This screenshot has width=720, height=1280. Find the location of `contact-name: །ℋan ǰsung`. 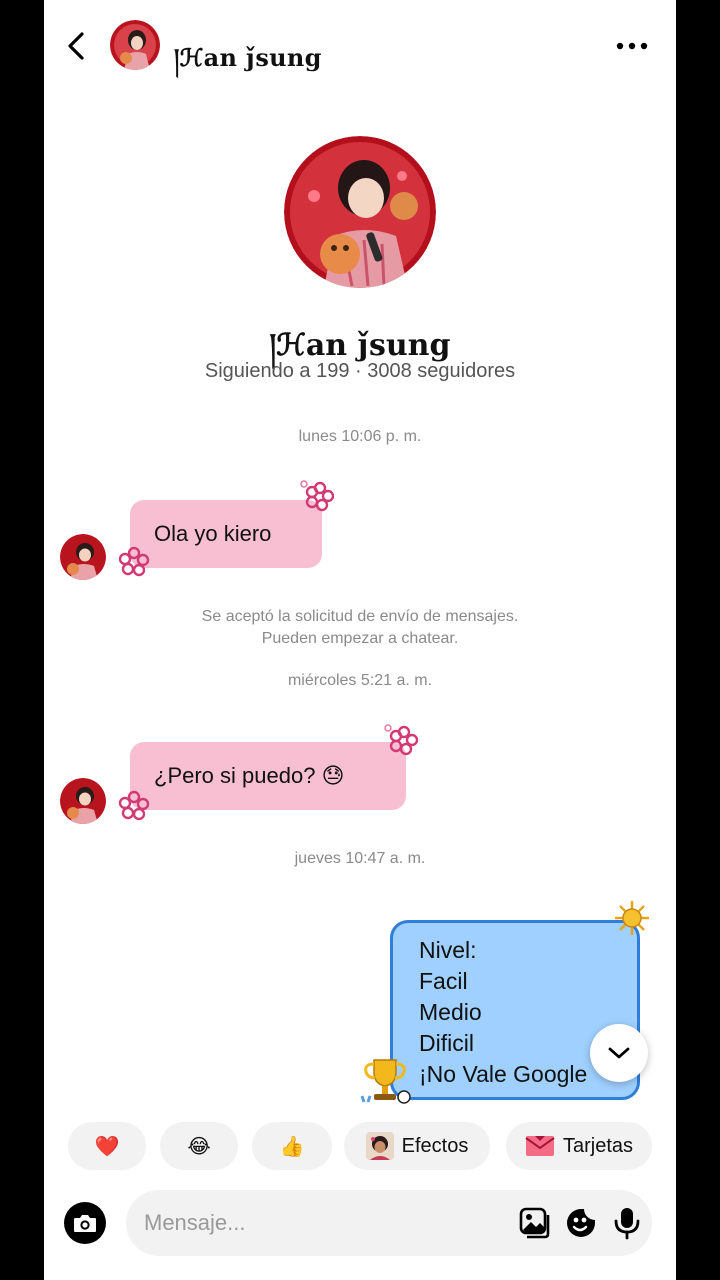

contact-name: །ℋan ǰsung is located at coordinates (248, 65).